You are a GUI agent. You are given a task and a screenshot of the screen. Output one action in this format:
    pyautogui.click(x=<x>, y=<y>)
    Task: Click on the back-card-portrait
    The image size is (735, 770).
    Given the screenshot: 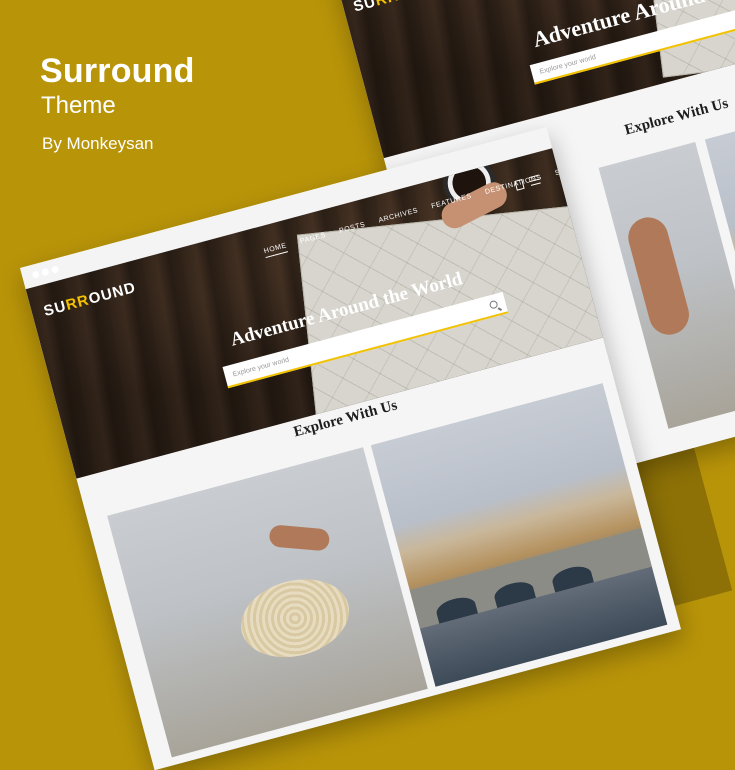 What is the action you would take?
    pyautogui.click(x=666, y=285)
    